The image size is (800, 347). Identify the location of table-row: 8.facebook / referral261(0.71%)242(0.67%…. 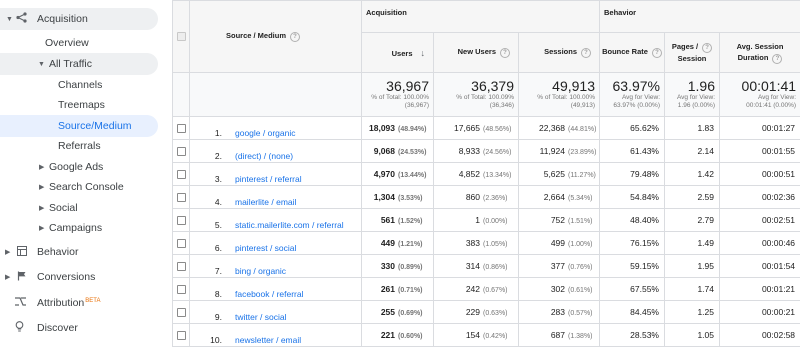
(486, 289).